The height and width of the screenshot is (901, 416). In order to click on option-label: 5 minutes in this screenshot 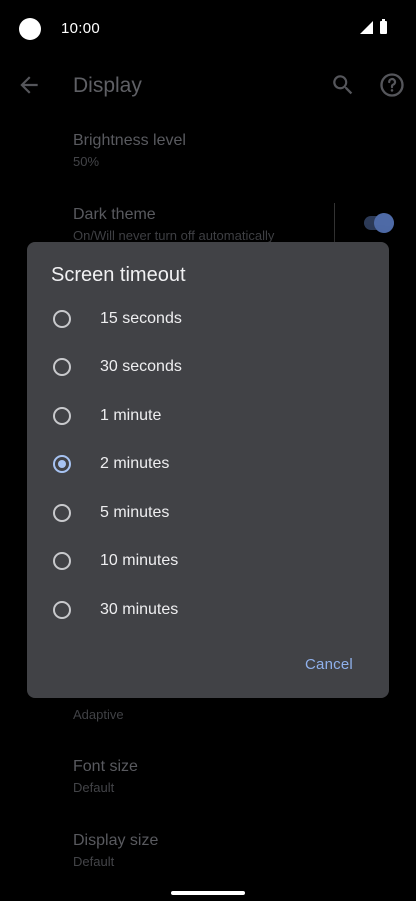, I will do `click(135, 512)`.